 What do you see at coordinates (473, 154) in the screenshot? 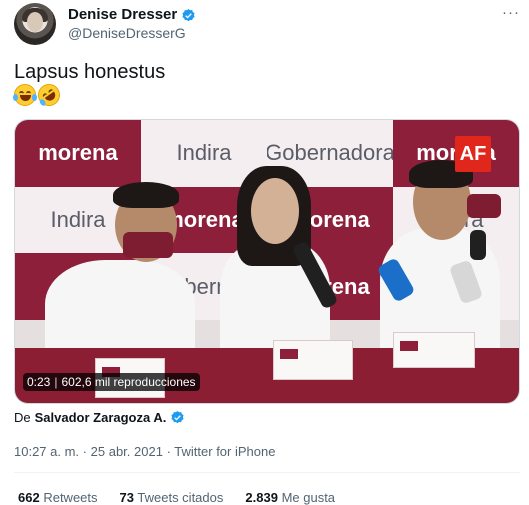
I see `watermark-logo: AF` at bounding box center [473, 154].